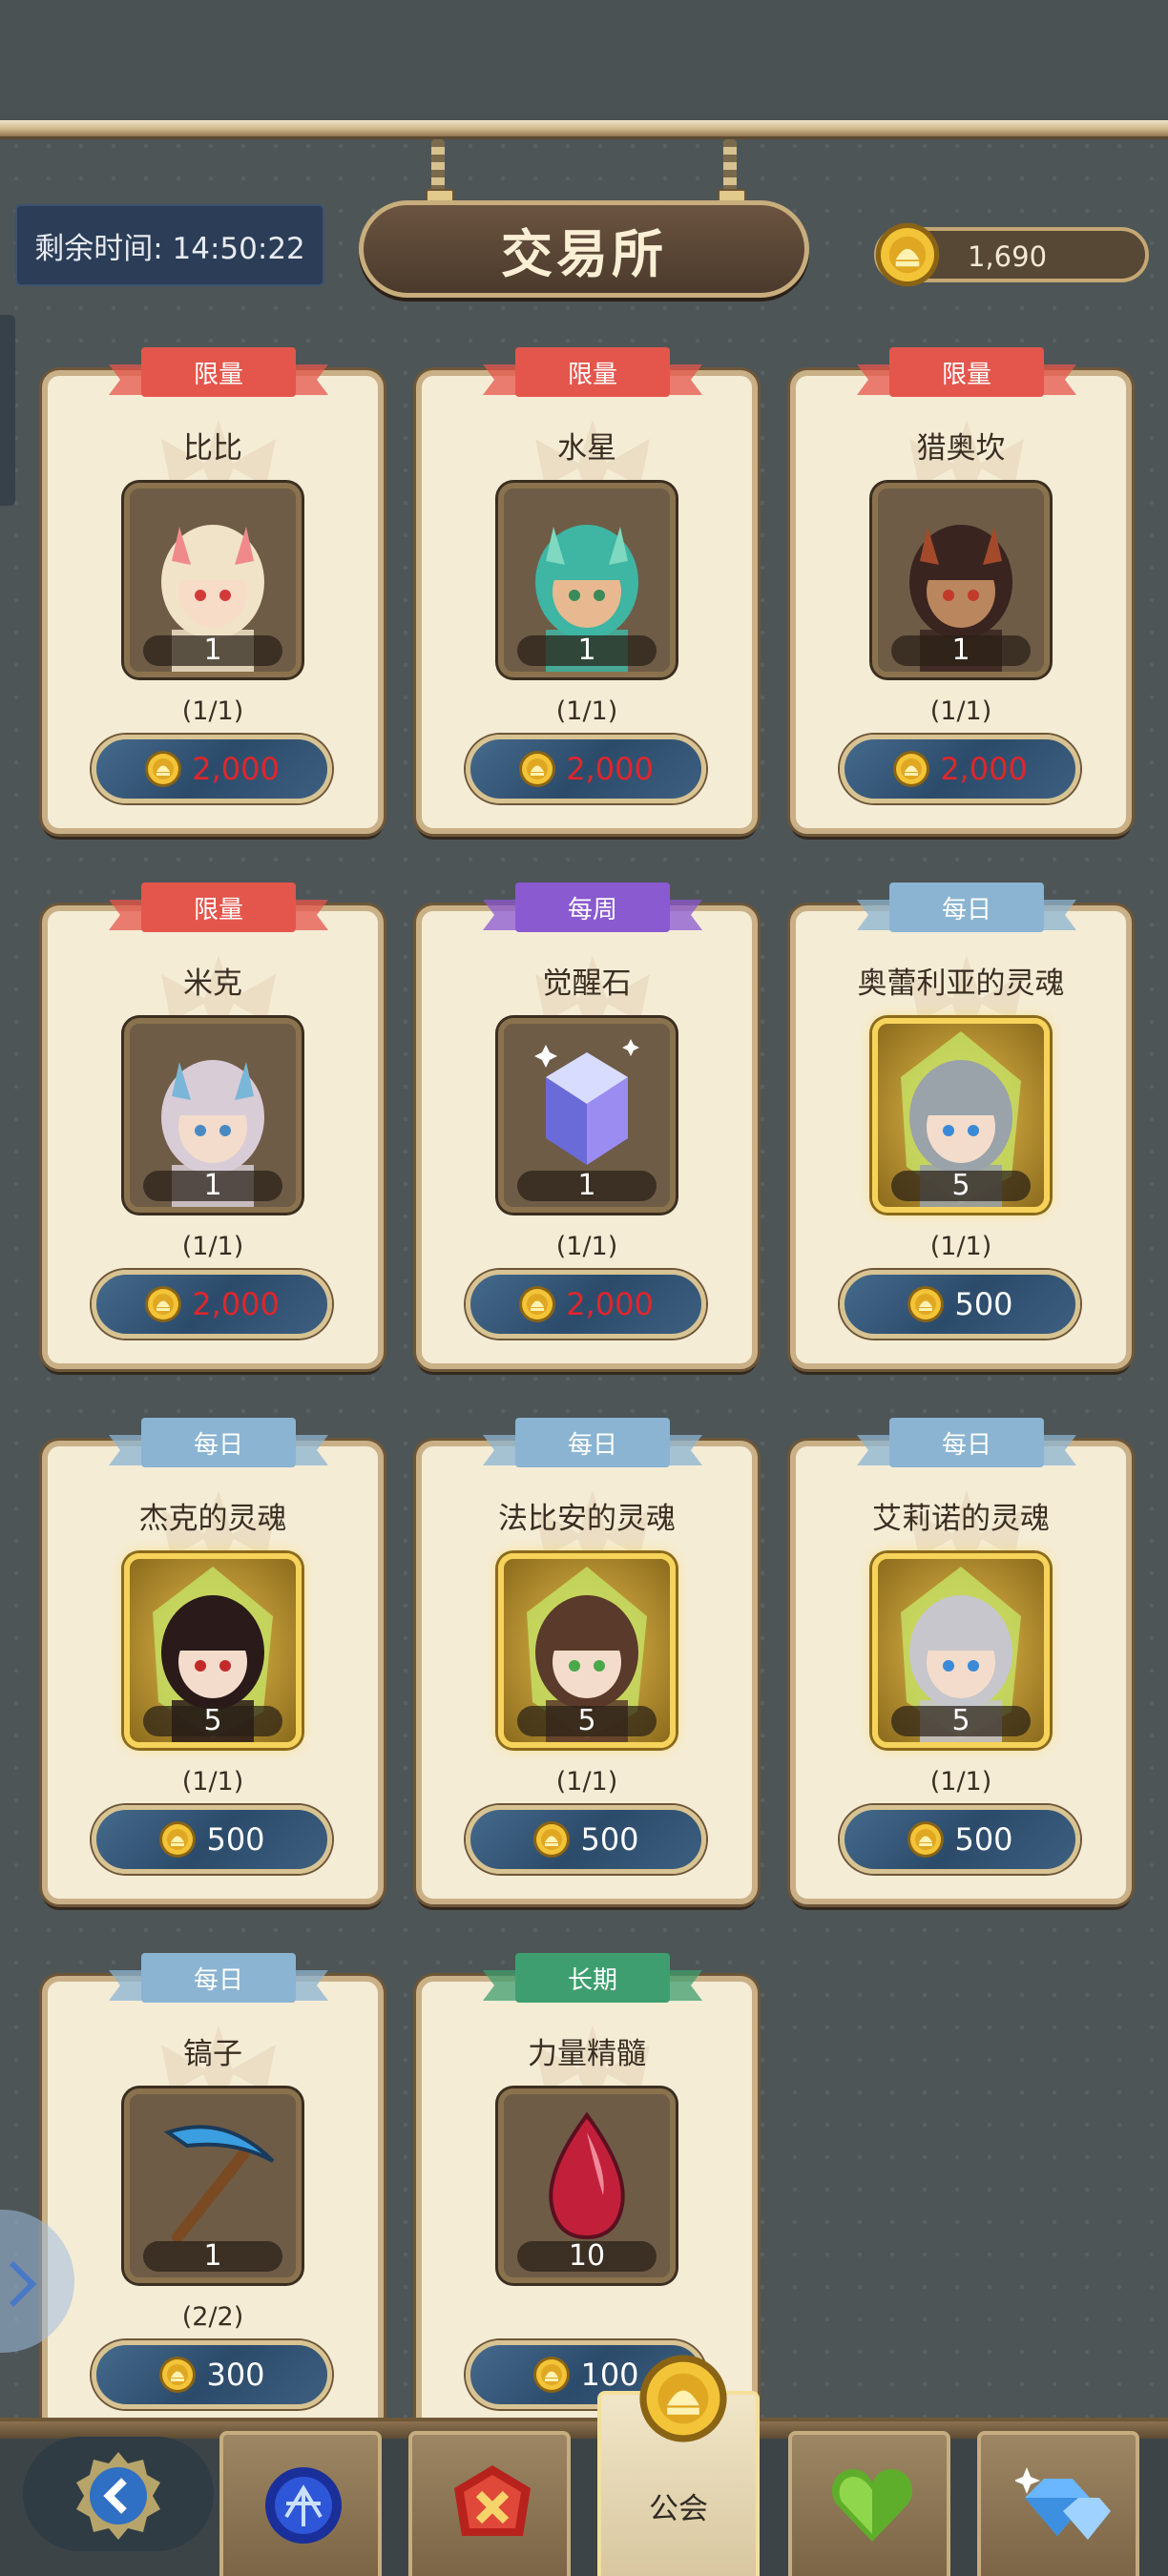  I want to click on buy-button: 300, so click(212, 2374).